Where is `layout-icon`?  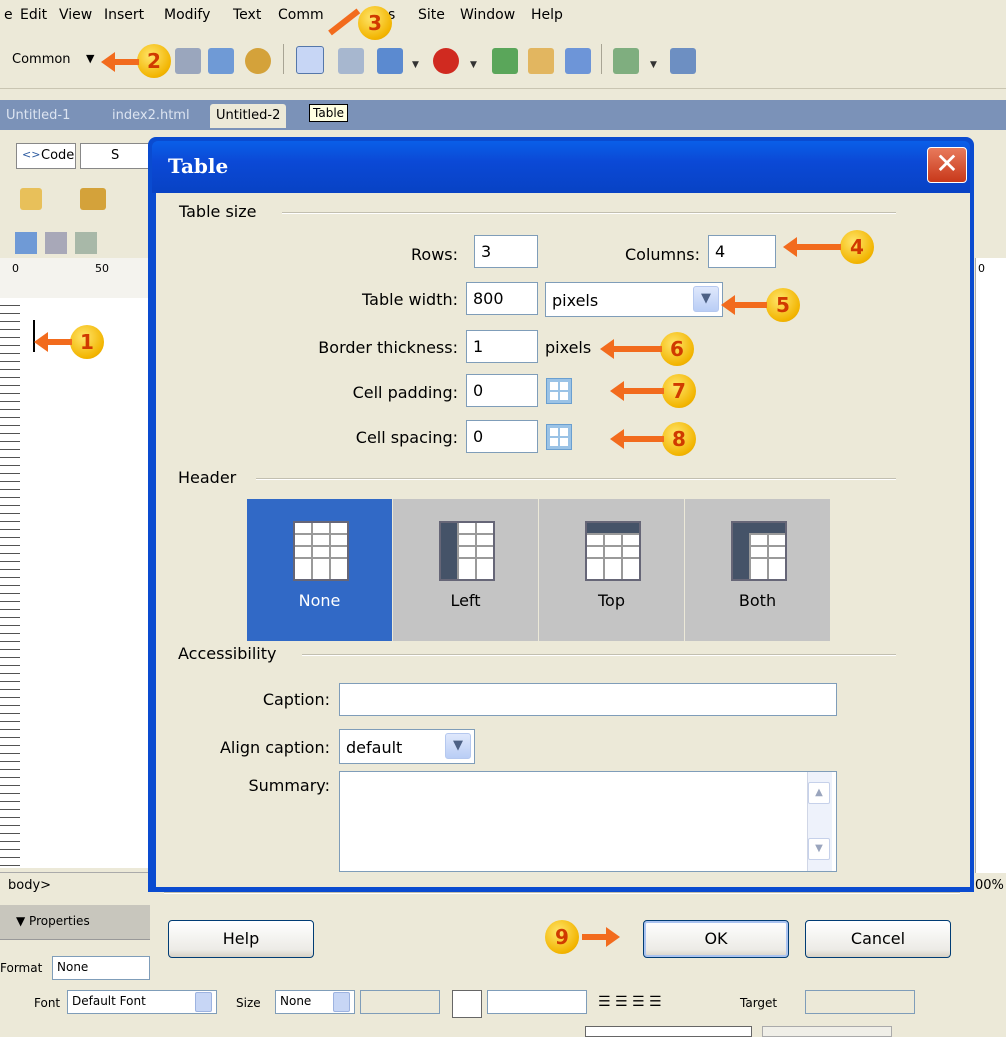
layout-icon is located at coordinates (86, 243).